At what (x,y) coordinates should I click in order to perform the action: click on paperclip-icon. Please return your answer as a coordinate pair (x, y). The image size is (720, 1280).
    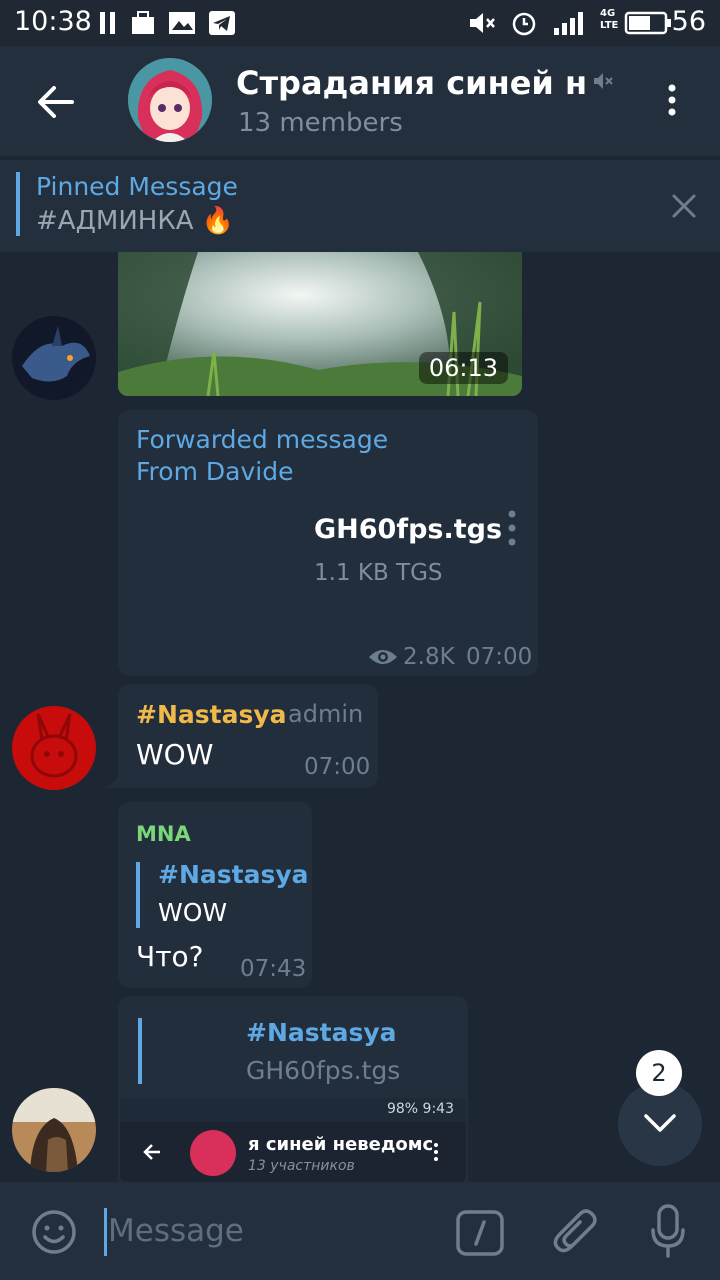
    Looking at the image, I should click on (575, 1232).